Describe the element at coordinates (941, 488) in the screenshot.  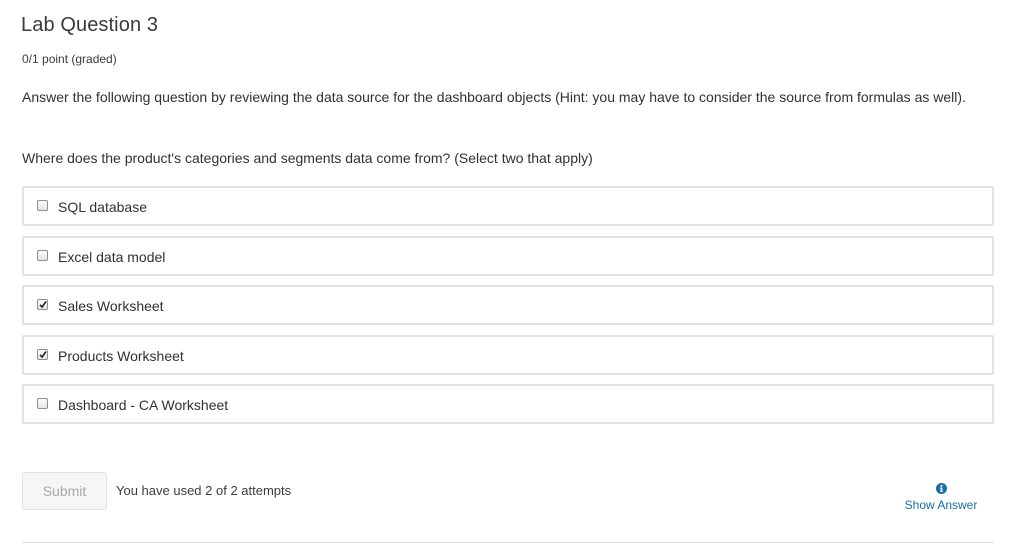
I see `info-icon` at that location.